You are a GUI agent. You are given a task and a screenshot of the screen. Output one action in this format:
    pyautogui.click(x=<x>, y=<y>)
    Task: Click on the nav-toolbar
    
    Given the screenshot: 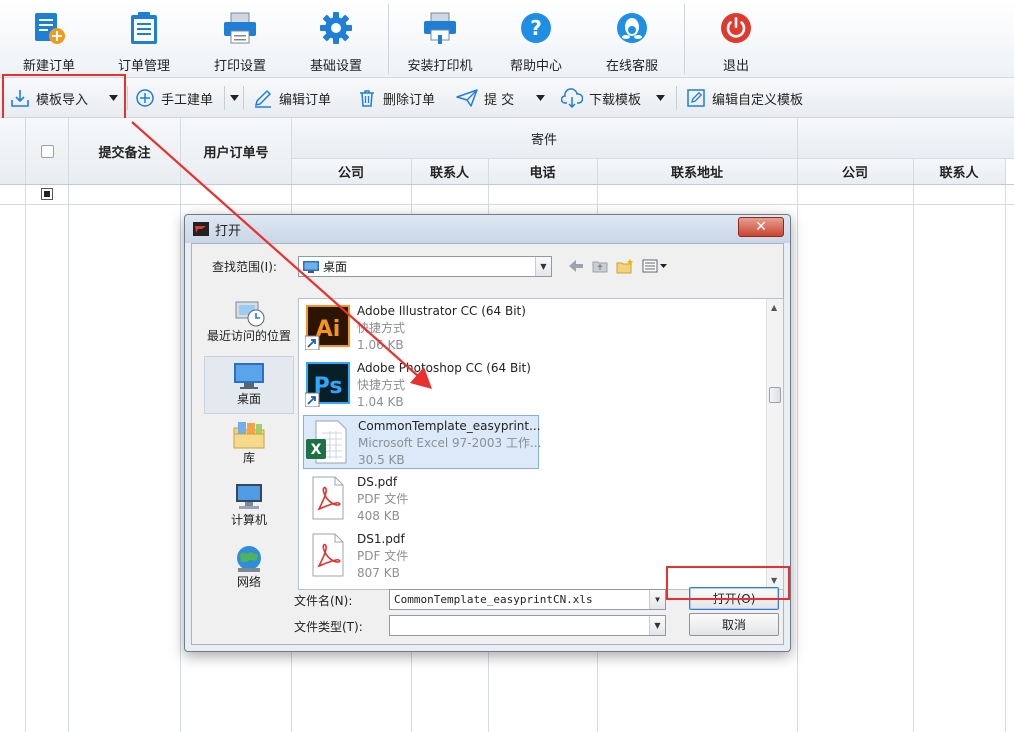 What is the action you would take?
    pyautogui.click(x=618, y=266)
    